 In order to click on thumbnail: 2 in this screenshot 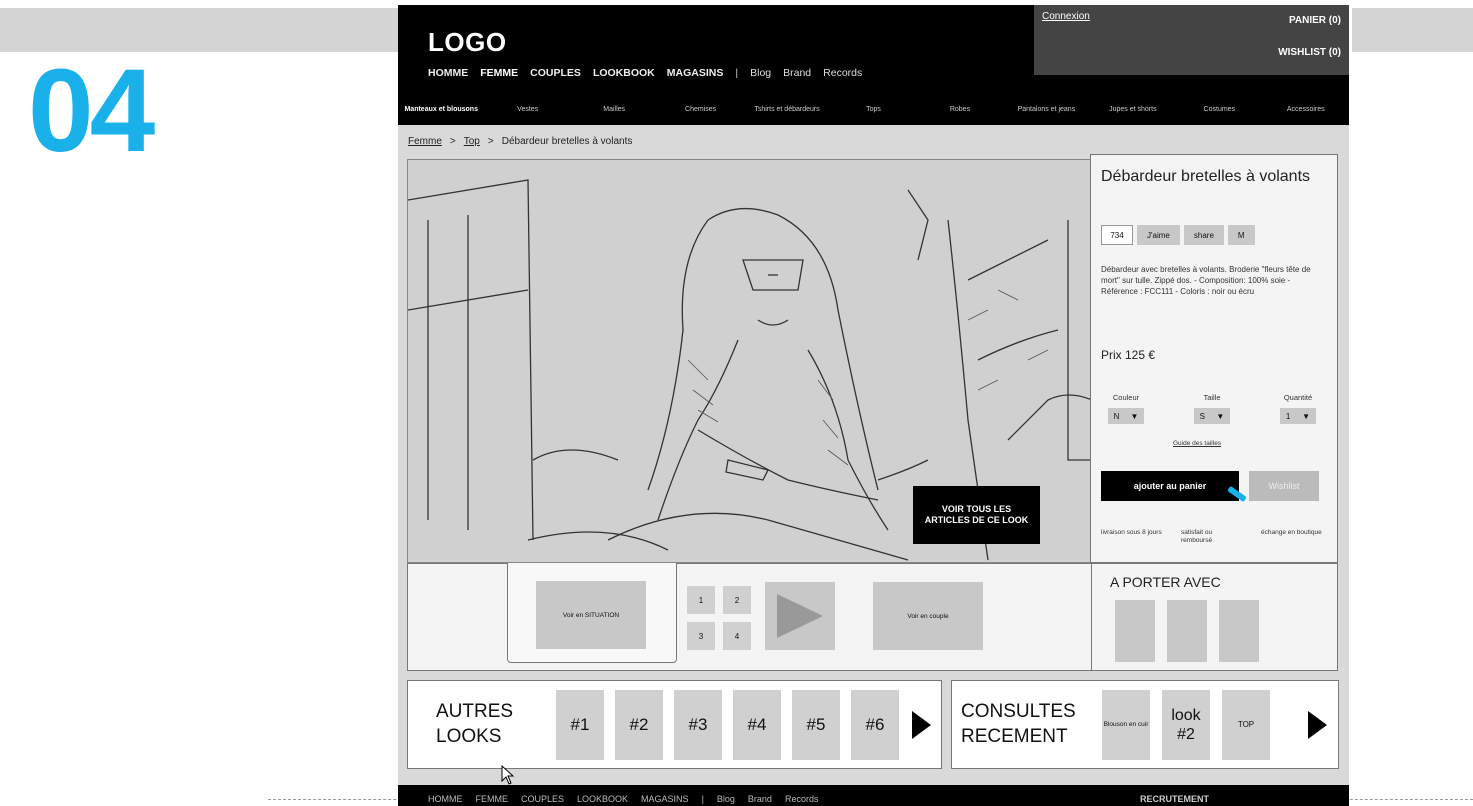, I will do `click(737, 600)`.